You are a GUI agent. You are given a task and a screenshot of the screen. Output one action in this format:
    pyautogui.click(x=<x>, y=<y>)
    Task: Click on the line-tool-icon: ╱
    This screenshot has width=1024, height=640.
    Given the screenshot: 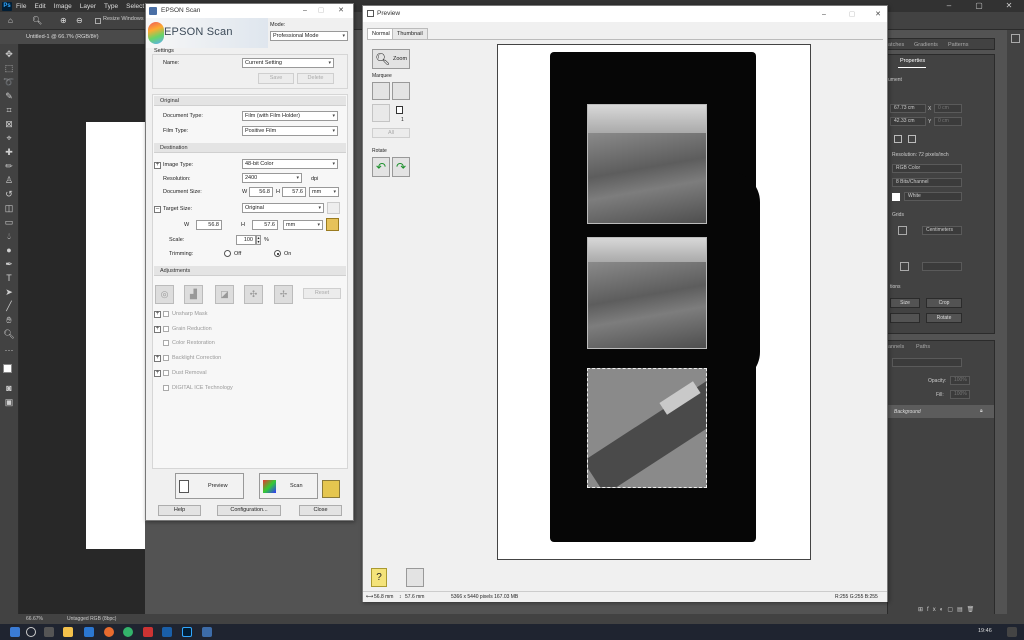 What is the action you would take?
    pyautogui.click(x=9, y=306)
    